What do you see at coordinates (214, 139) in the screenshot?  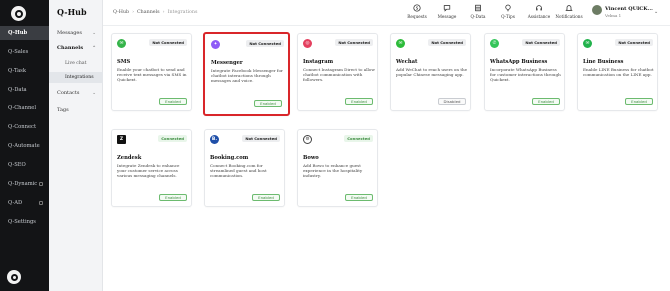 I see `booking-icon: B.` at bounding box center [214, 139].